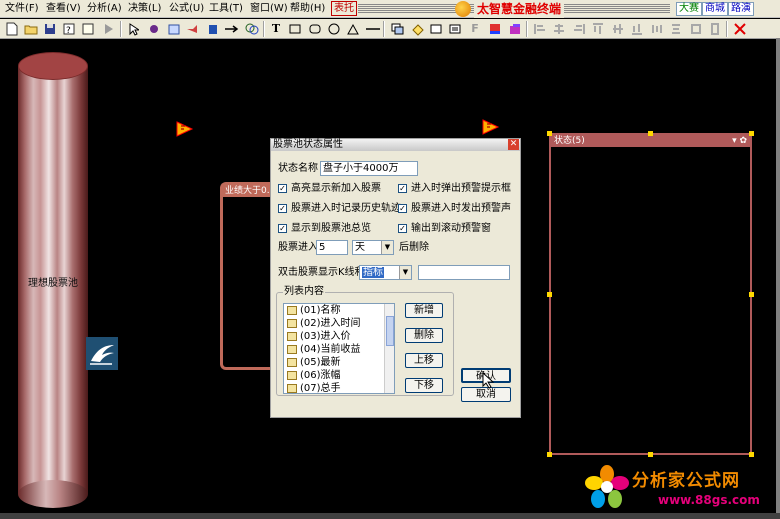  I want to click on align-bottom-icon, so click(637, 29).